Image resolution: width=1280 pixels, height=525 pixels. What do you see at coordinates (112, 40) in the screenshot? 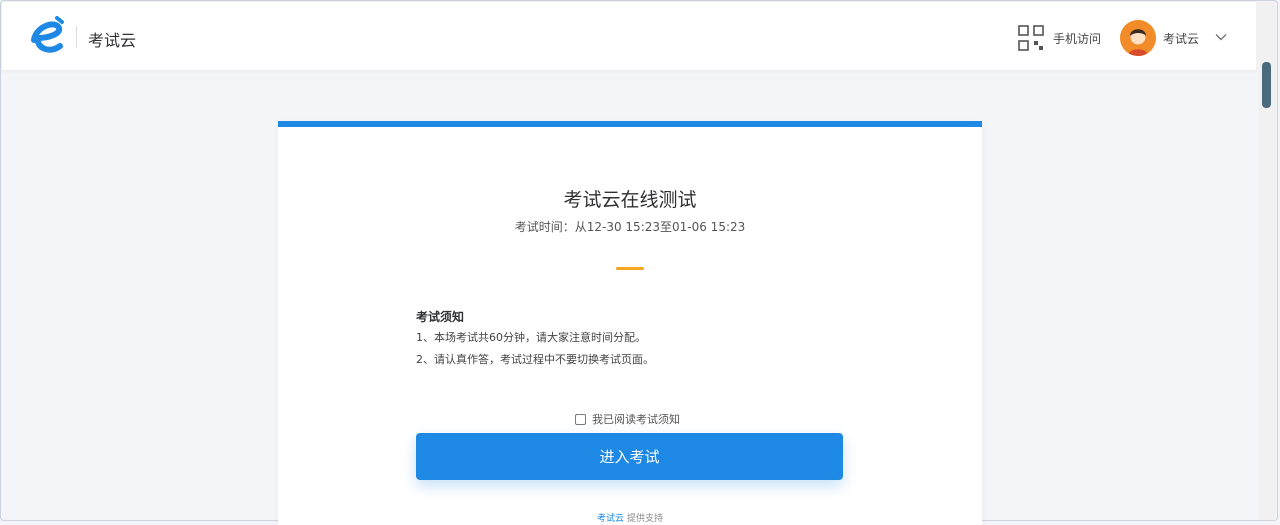
I see `brand-name: 考试云` at bounding box center [112, 40].